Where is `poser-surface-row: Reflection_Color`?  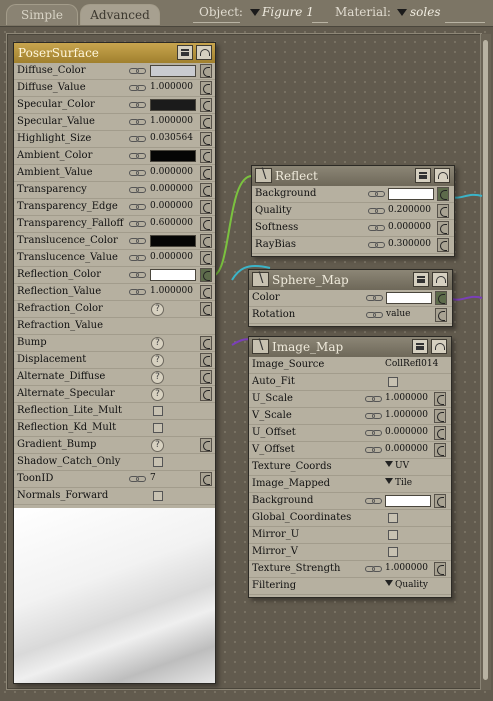 poser-surface-row: Reflection_Color is located at coordinates (114, 275).